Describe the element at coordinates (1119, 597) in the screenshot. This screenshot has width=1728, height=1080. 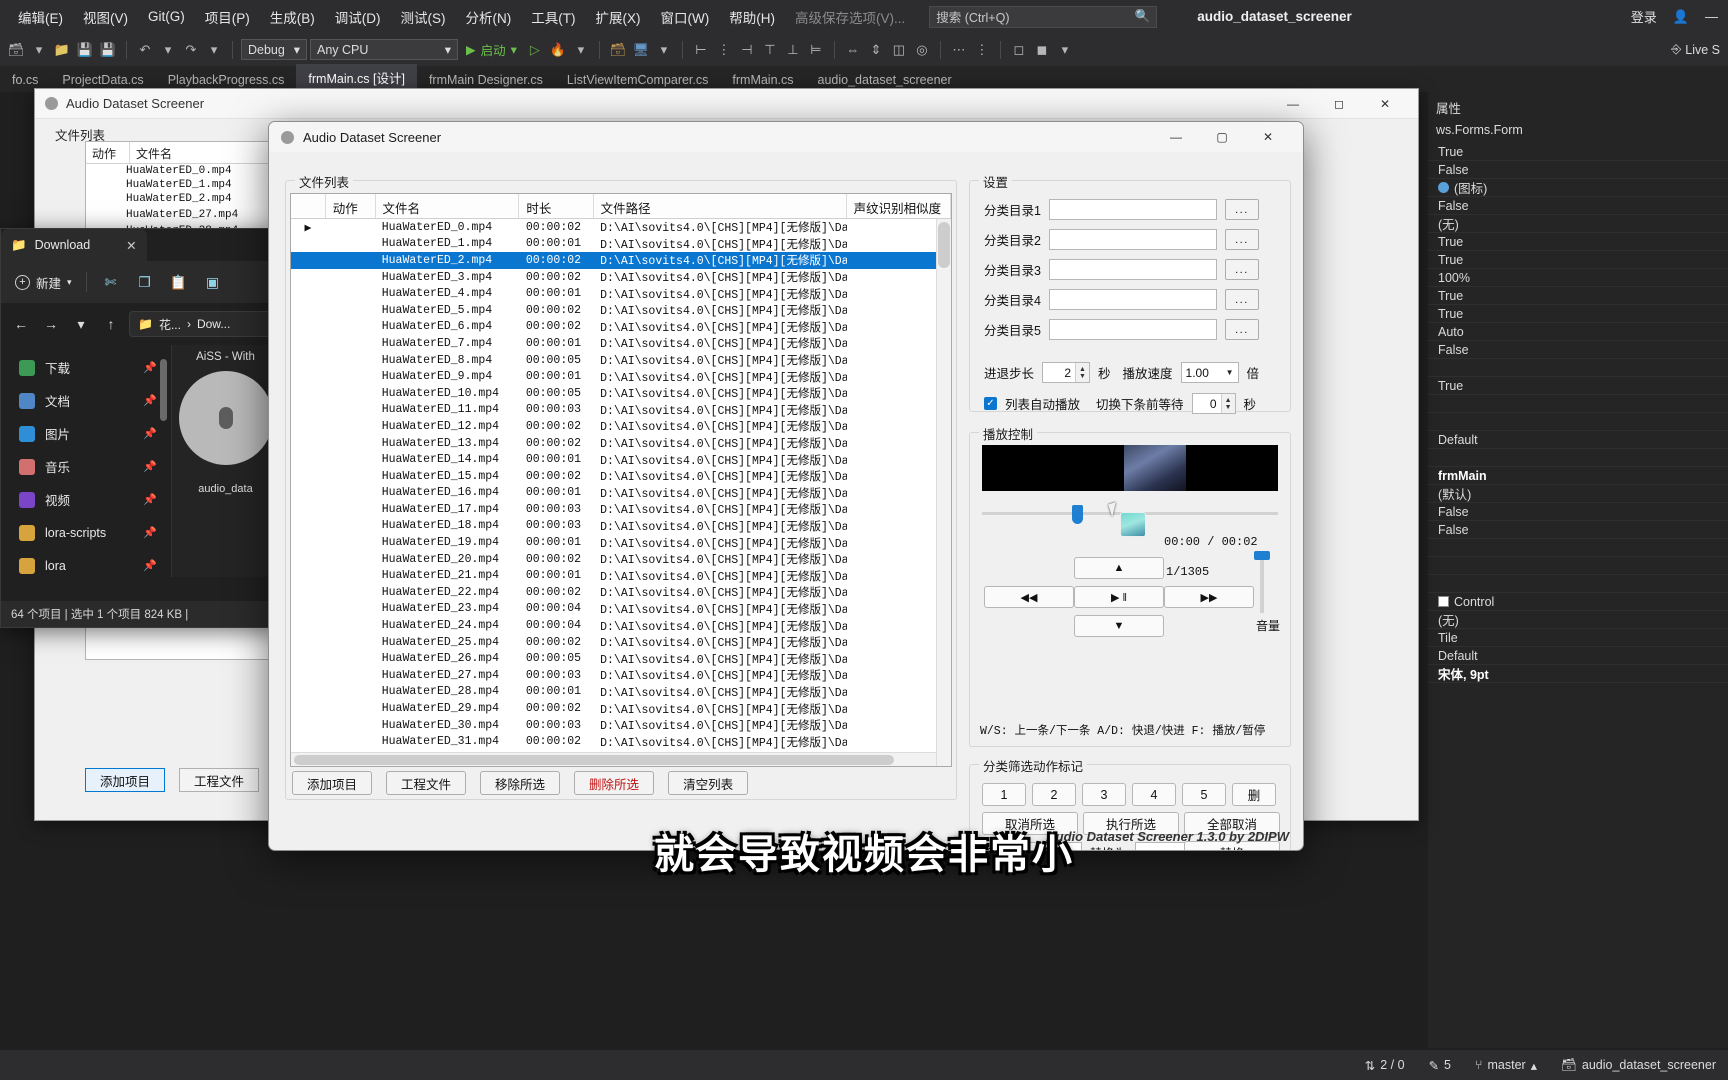
I see `play-pause-button: ▶ ‖` at that location.